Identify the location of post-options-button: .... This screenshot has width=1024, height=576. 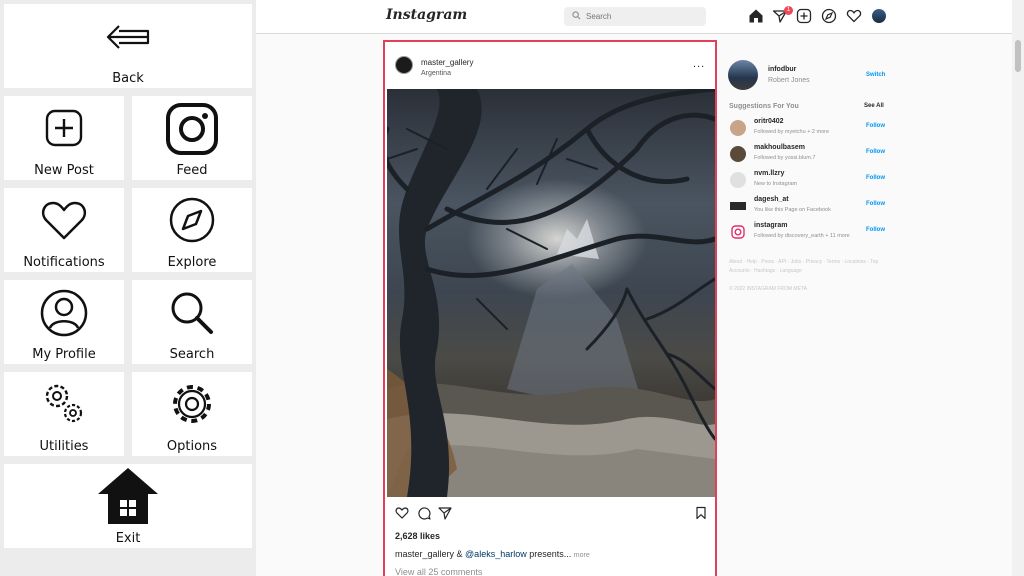
(699, 64).